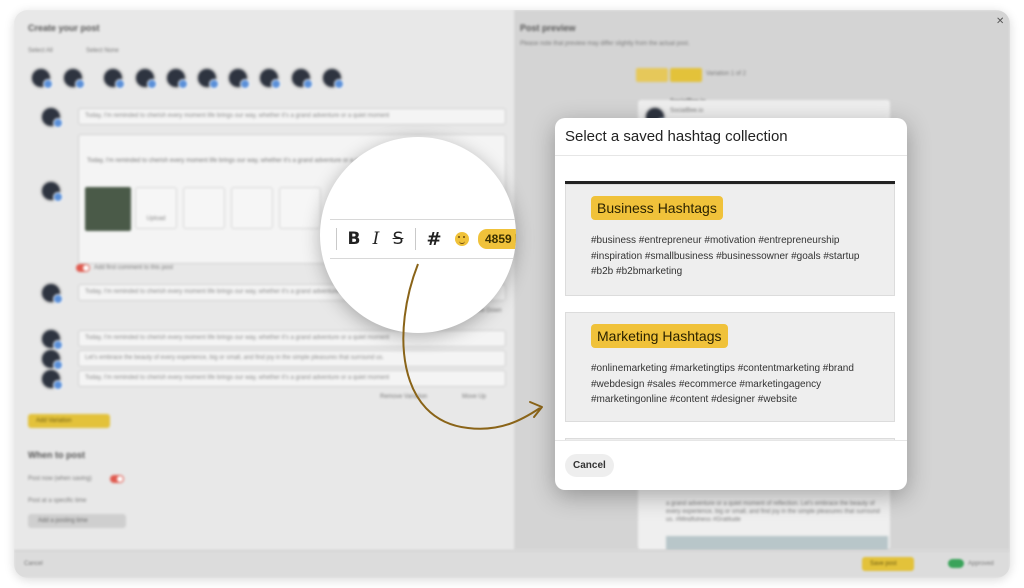  Describe the element at coordinates (57, 501) in the screenshot. I see `post-specific-time-label: Post at a specific time` at that location.